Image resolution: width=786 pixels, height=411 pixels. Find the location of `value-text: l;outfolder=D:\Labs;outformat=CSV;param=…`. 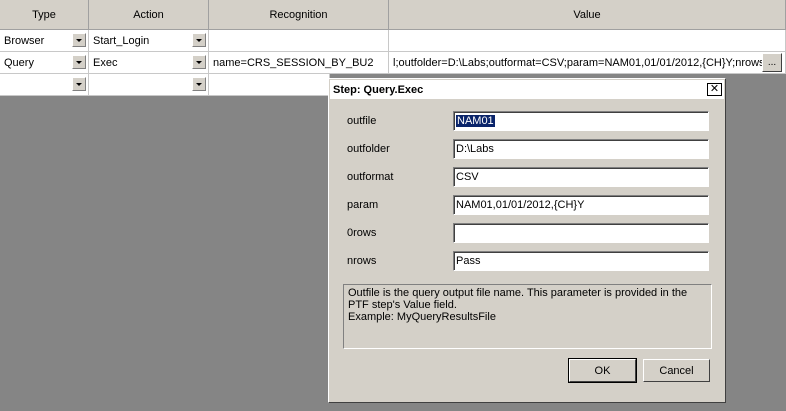

value-text: l;outfolder=D:\Labs;outformat=CSV;param=… is located at coordinates (582, 62).